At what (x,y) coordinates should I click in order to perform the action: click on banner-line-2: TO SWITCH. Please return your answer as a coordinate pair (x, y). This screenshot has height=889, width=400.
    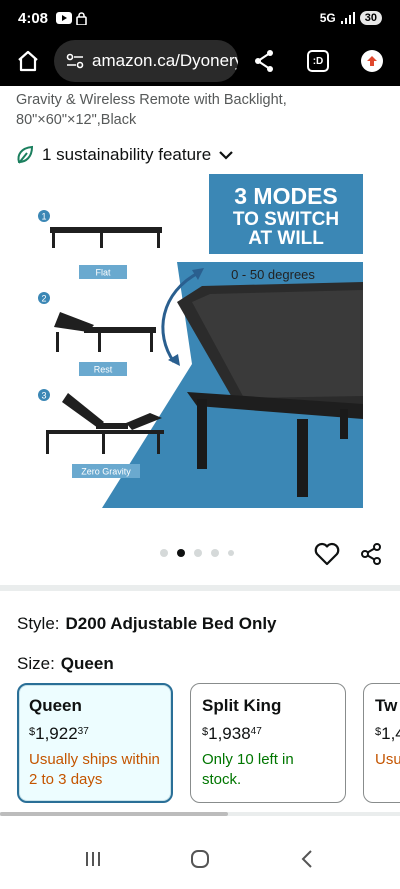
    Looking at the image, I should click on (286, 219).